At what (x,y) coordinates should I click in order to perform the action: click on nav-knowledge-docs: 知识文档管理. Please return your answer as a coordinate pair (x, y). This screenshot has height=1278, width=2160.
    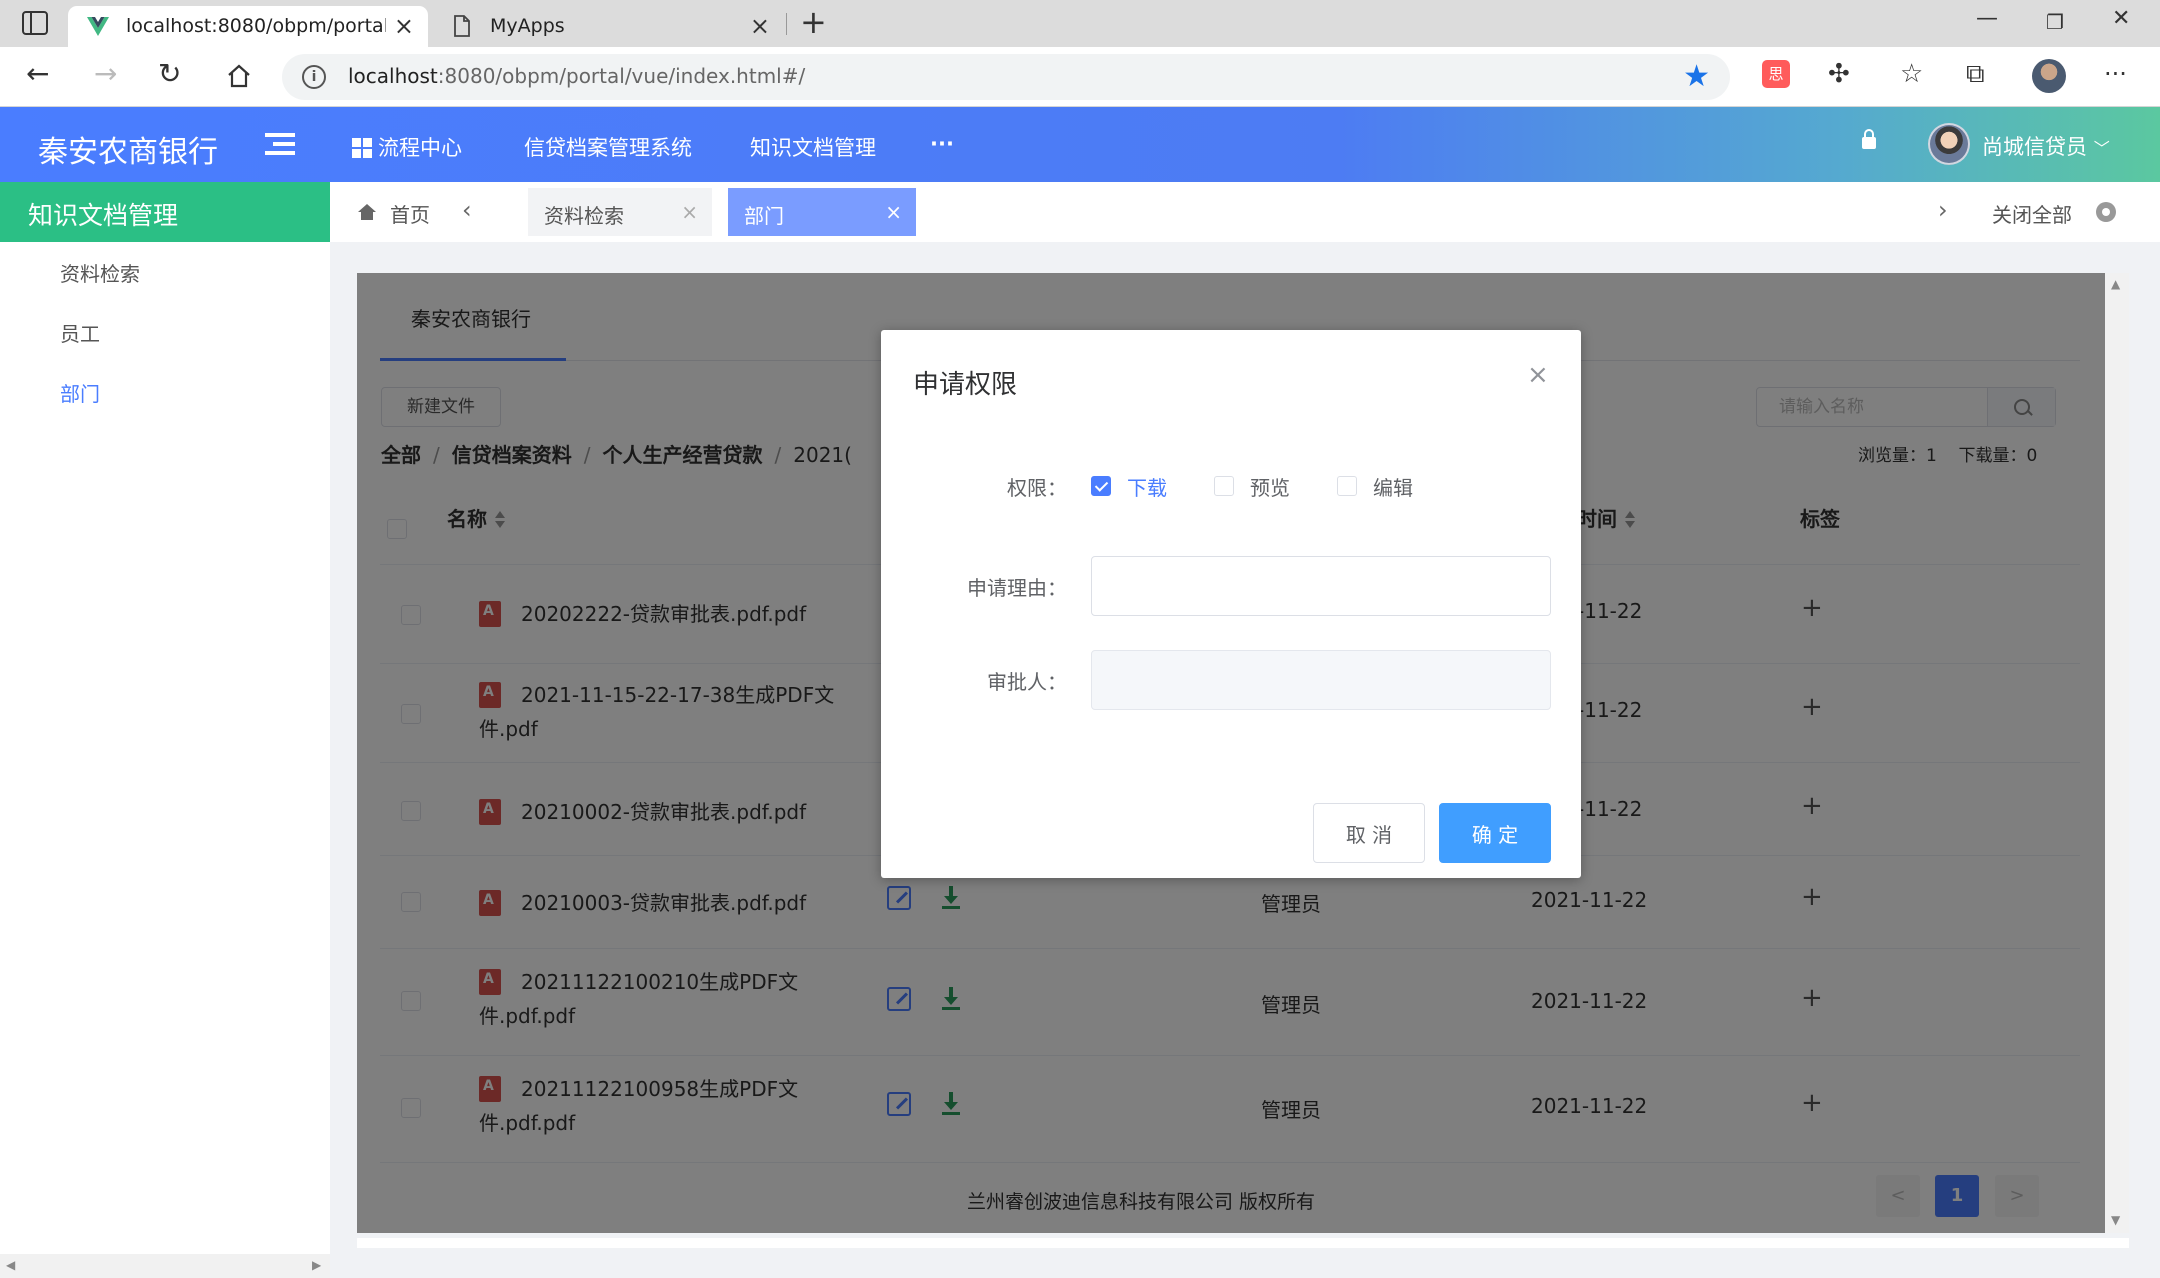
    Looking at the image, I should click on (813, 147).